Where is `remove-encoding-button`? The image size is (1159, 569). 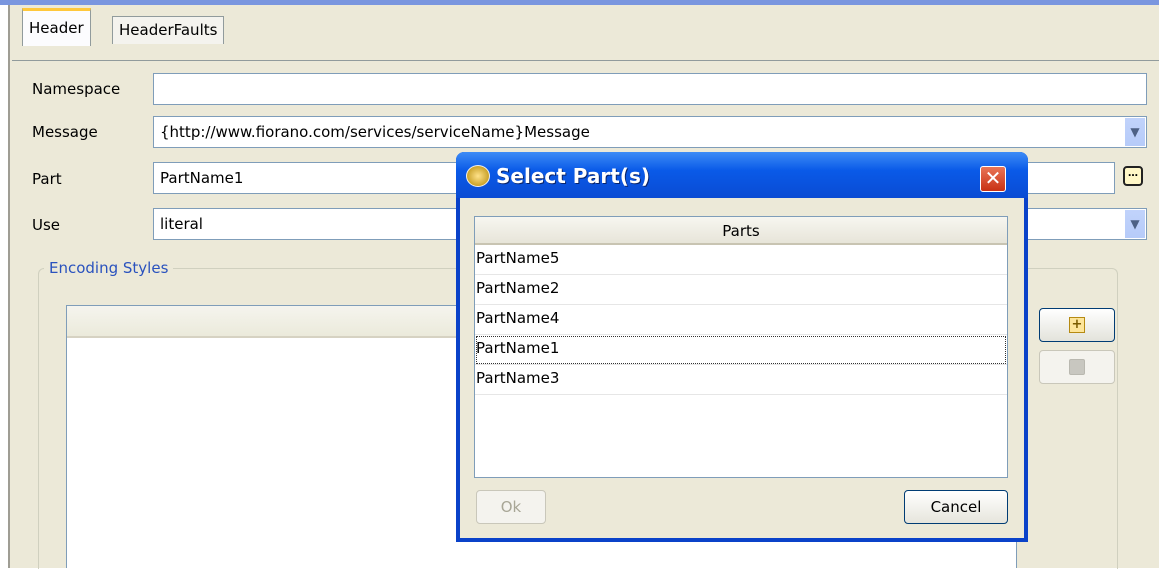 remove-encoding-button is located at coordinates (1077, 367).